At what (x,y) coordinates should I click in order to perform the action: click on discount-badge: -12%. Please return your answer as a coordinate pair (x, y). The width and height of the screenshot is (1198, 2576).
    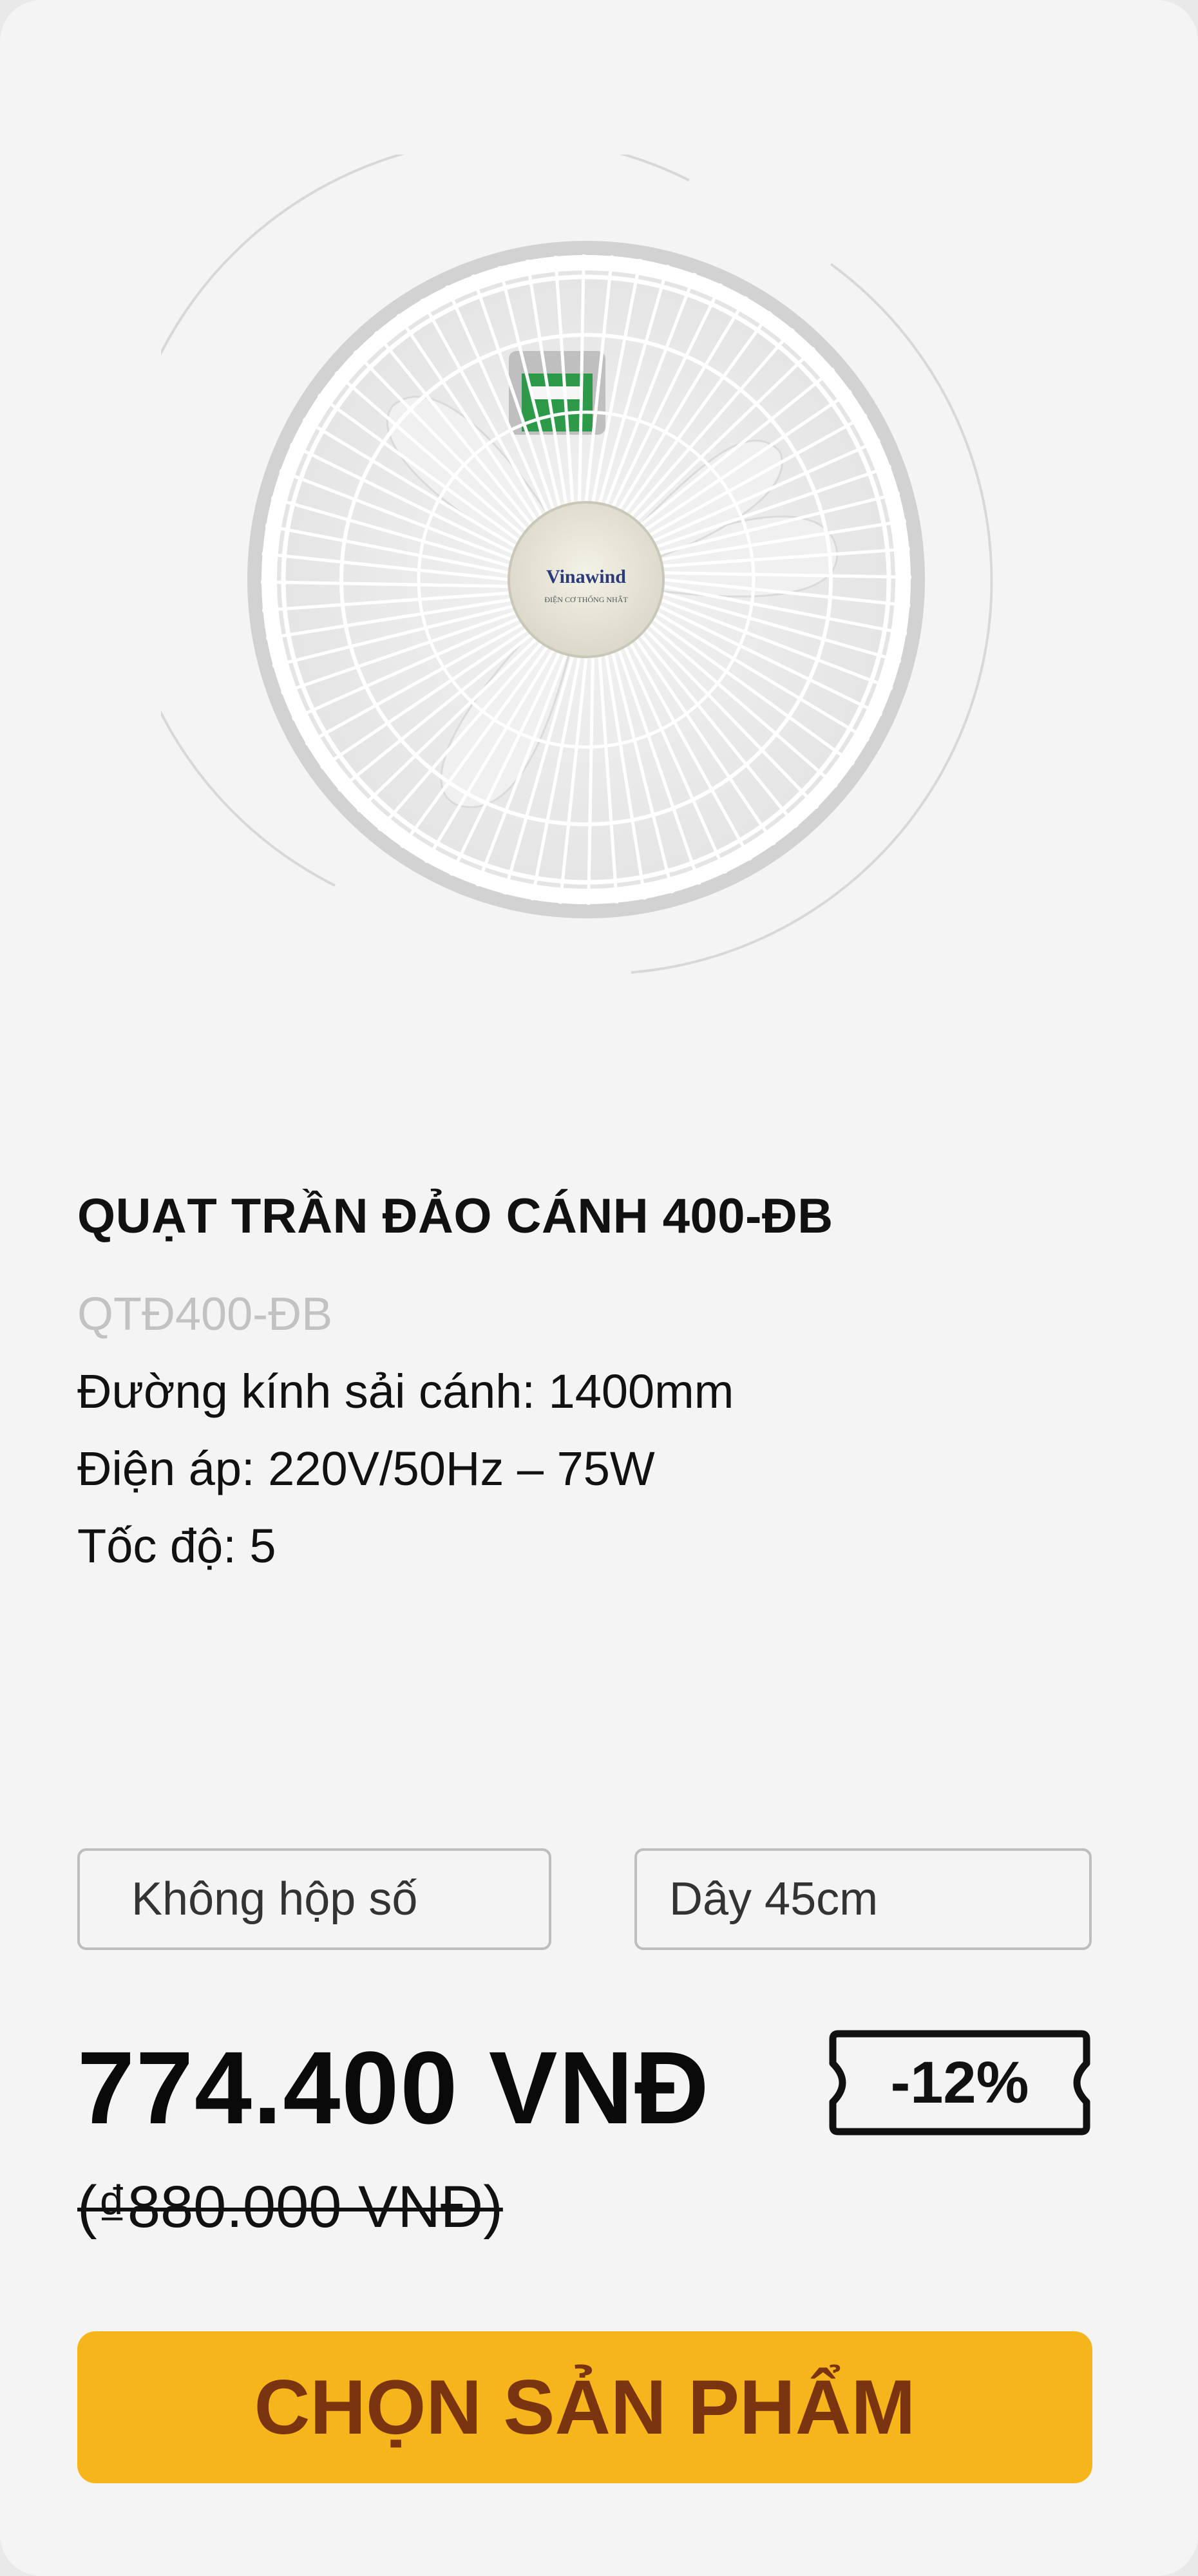
    Looking at the image, I should click on (960, 2083).